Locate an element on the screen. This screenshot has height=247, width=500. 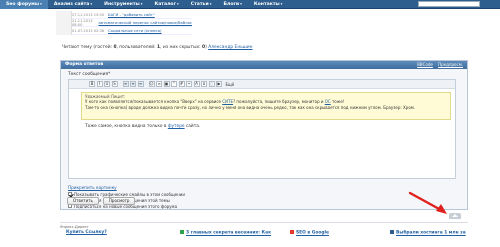
ad-title: SEO в Google is located at coordinates (312, 233).